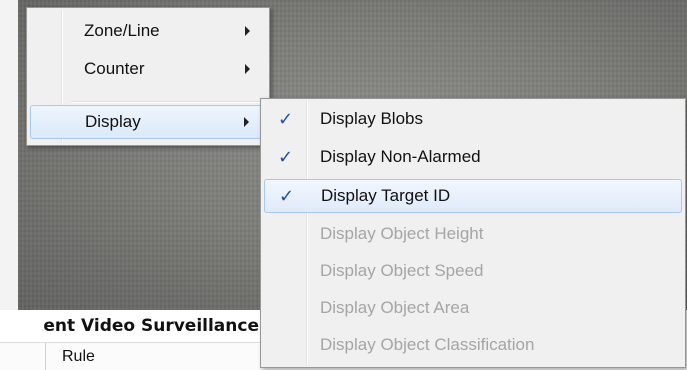 The image size is (687, 370). I want to click on submenu-item-label: Display Blobs, so click(371, 118).